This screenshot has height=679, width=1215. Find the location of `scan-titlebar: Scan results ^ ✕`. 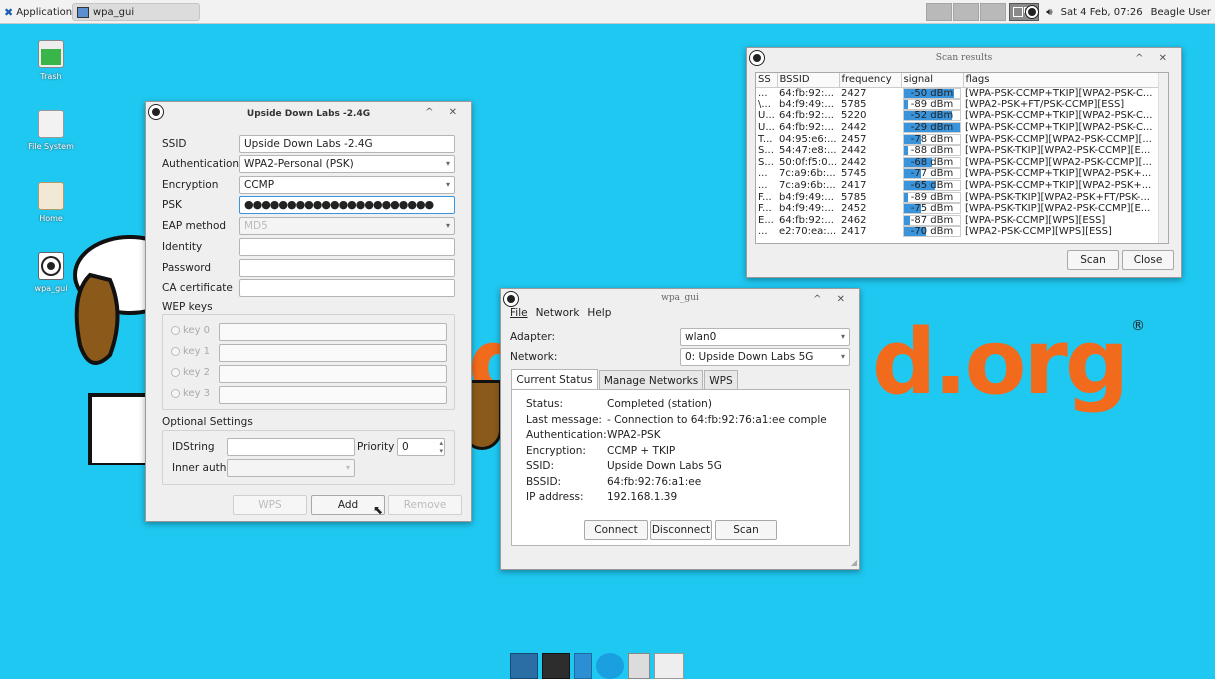

scan-titlebar: Scan results ^ ✕ is located at coordinates (964, 58).